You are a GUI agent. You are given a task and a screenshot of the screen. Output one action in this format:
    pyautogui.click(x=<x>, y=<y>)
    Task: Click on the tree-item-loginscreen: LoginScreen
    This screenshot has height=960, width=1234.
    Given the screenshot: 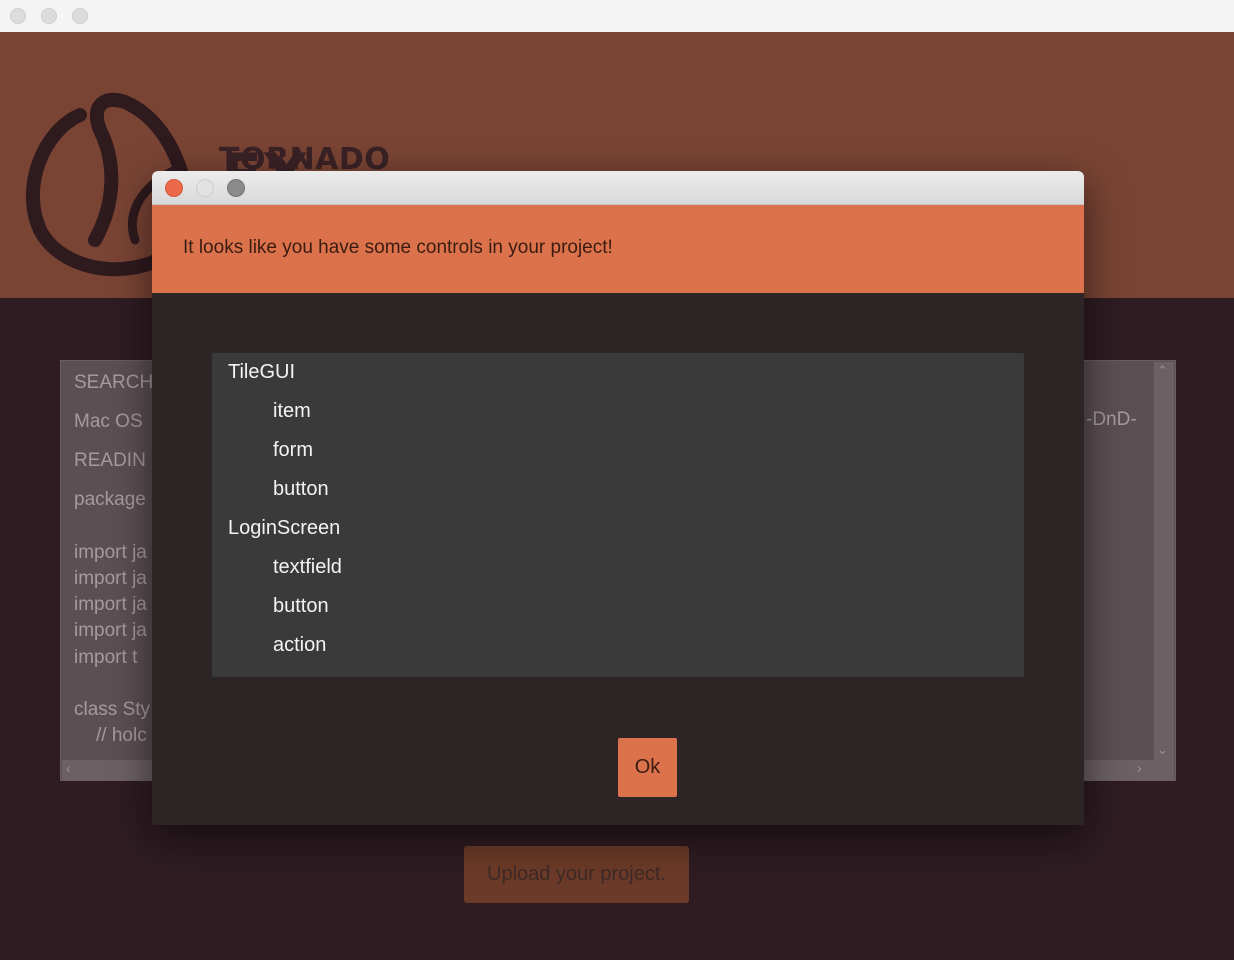 What is the action you would take?
    pyautogui.click(x=618, y=528)
    